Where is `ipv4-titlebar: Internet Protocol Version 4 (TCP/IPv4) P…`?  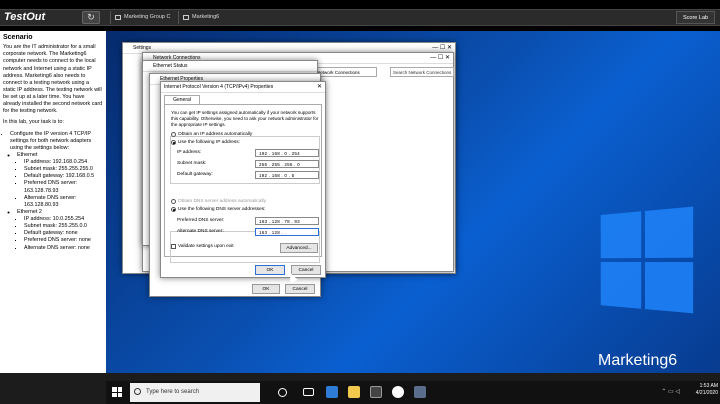 ipv4-titlebar: Internet Protocol Version 4 (TCP/IPv4) P… is located at coordinates (243, 87).